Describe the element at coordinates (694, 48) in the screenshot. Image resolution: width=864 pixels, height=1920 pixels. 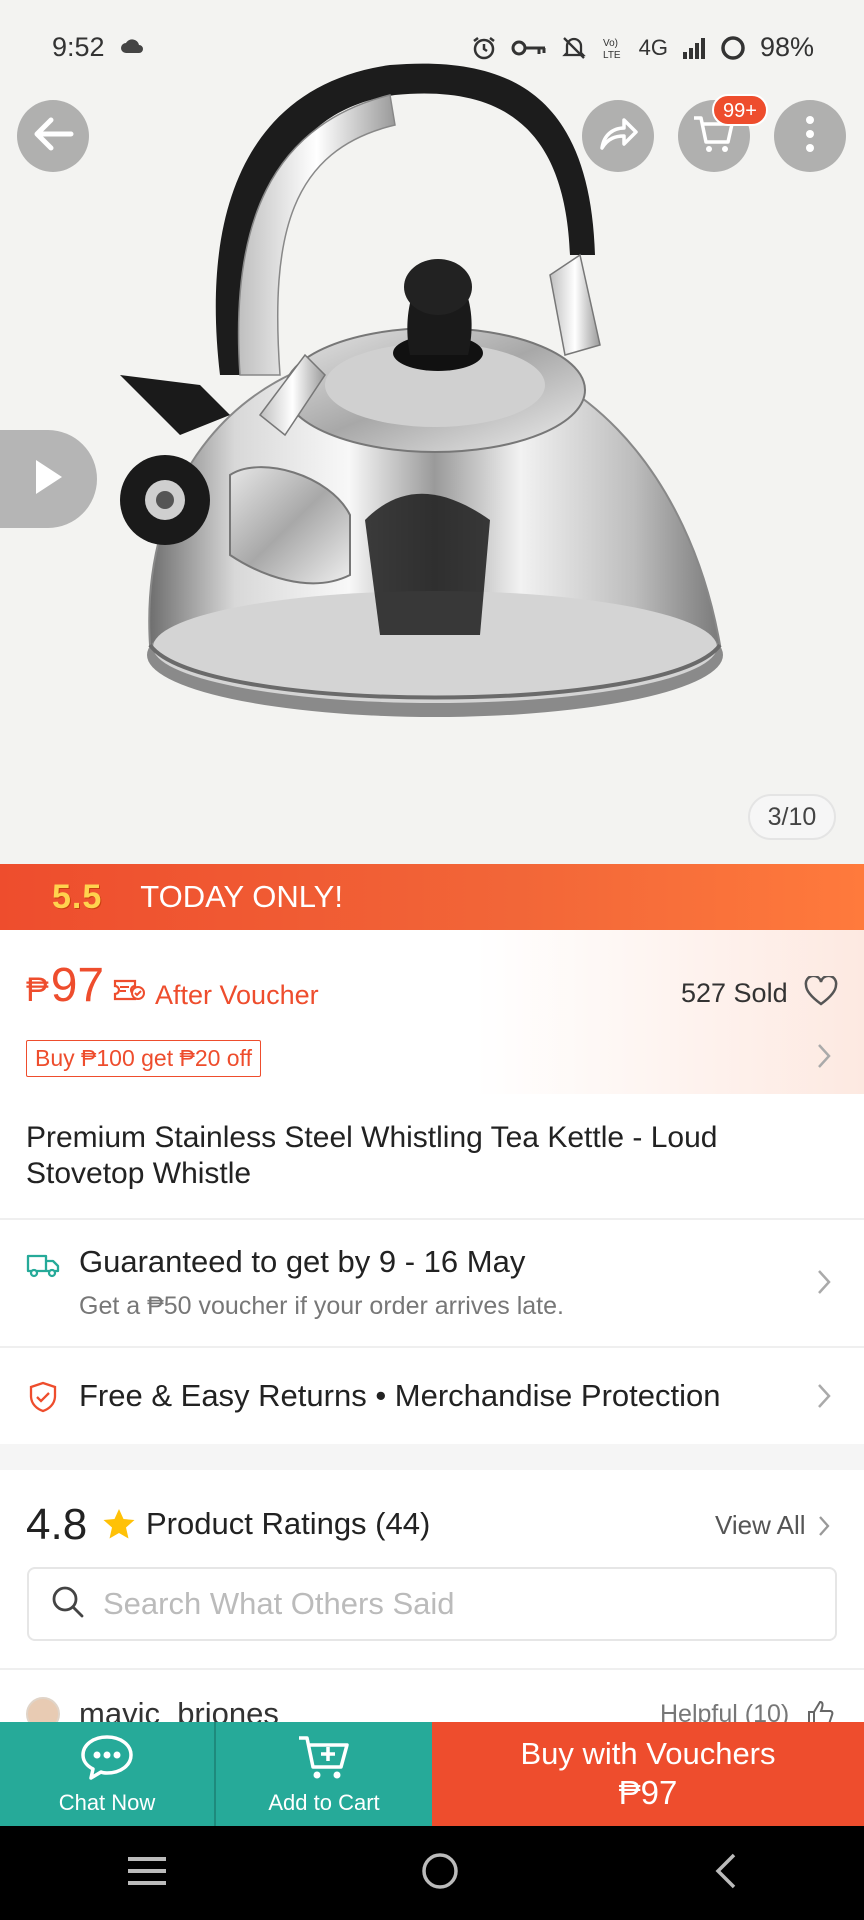
I see `signal-icon` at that location.